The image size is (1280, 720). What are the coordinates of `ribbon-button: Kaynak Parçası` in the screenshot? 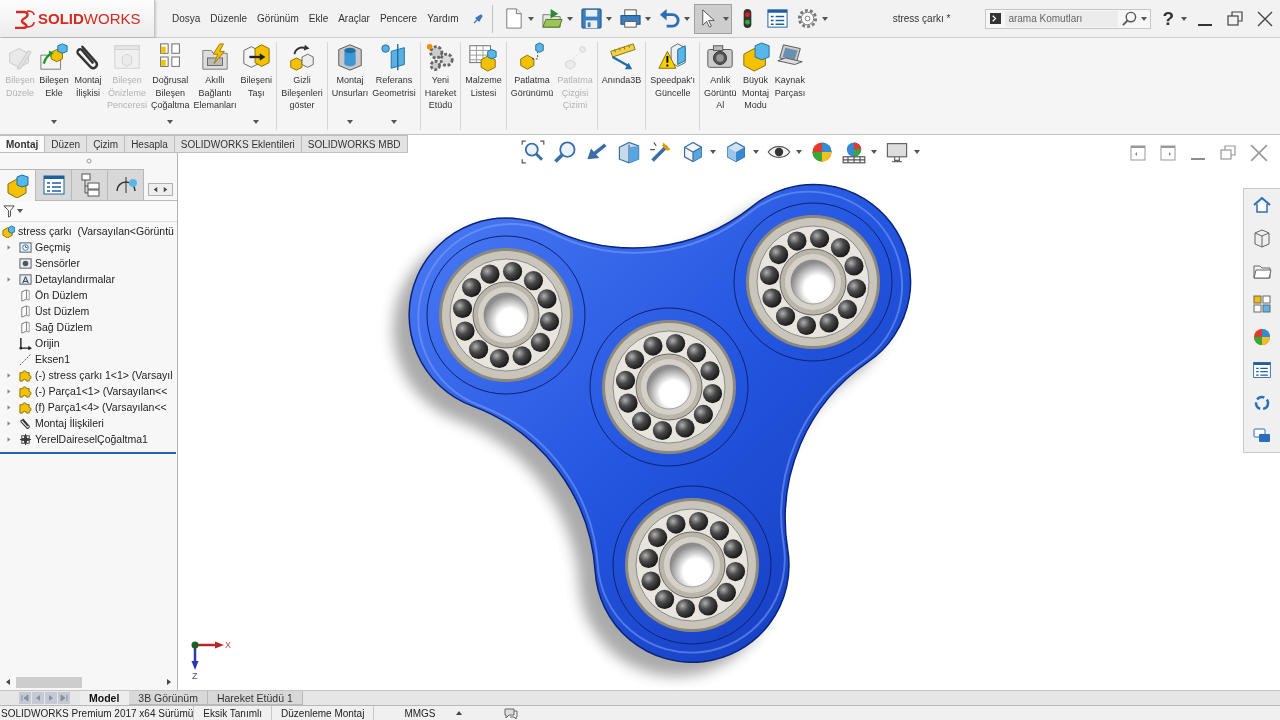 It's located at (790, 86).